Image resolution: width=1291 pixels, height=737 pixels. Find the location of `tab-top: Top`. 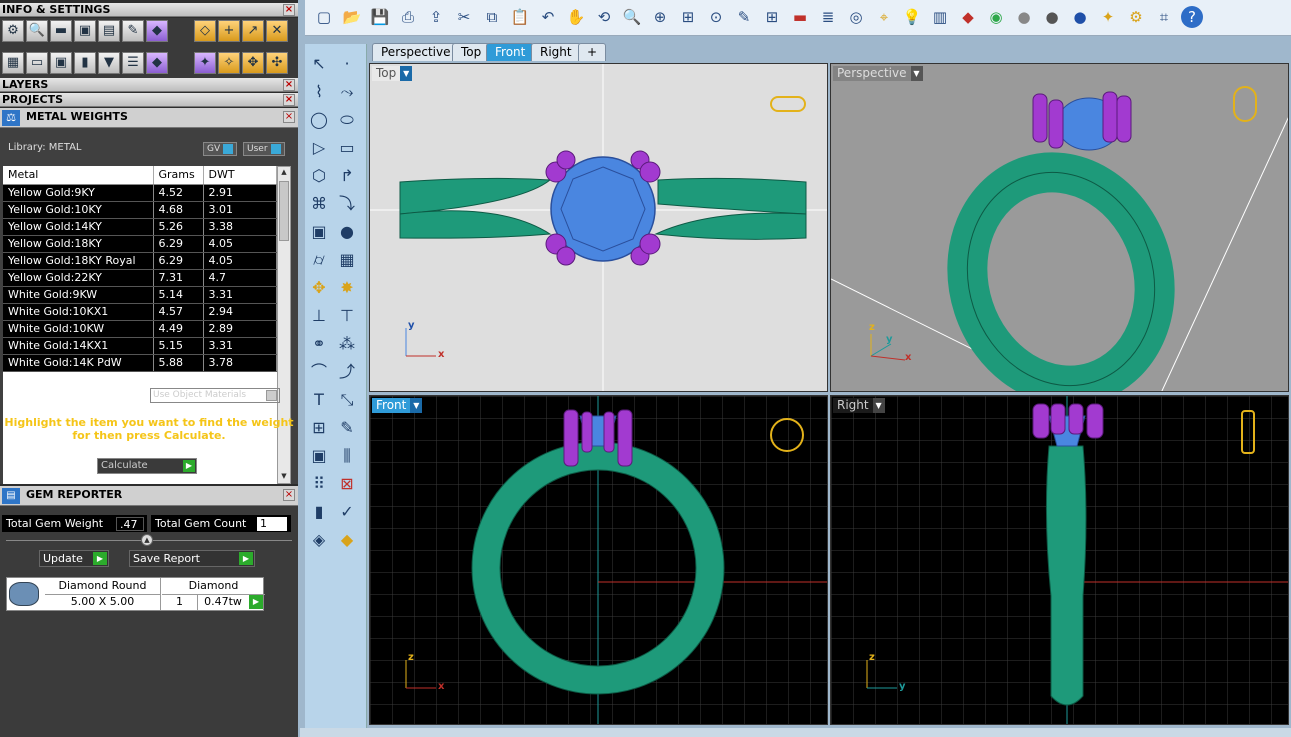

tab-top: Top is located at coordinates (471, 52).